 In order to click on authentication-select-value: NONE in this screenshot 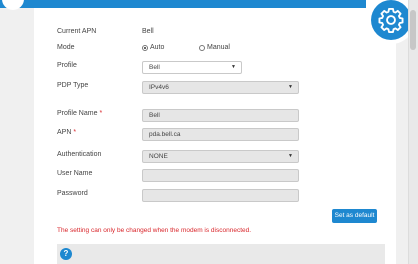, I will do `click(158, 156)`.